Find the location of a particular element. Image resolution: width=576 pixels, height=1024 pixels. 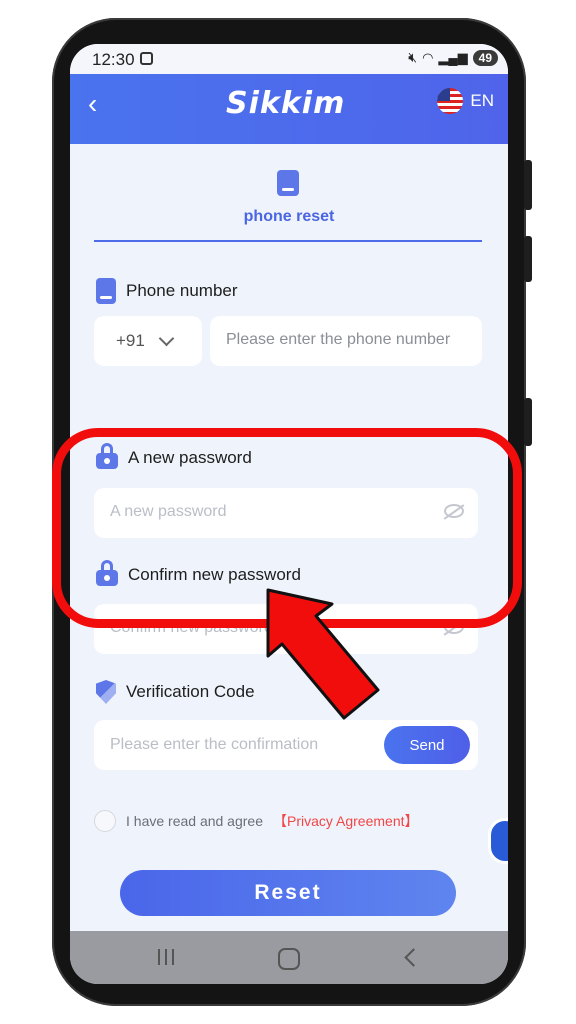

pointer-arrow is located at coordinates (323, 654).